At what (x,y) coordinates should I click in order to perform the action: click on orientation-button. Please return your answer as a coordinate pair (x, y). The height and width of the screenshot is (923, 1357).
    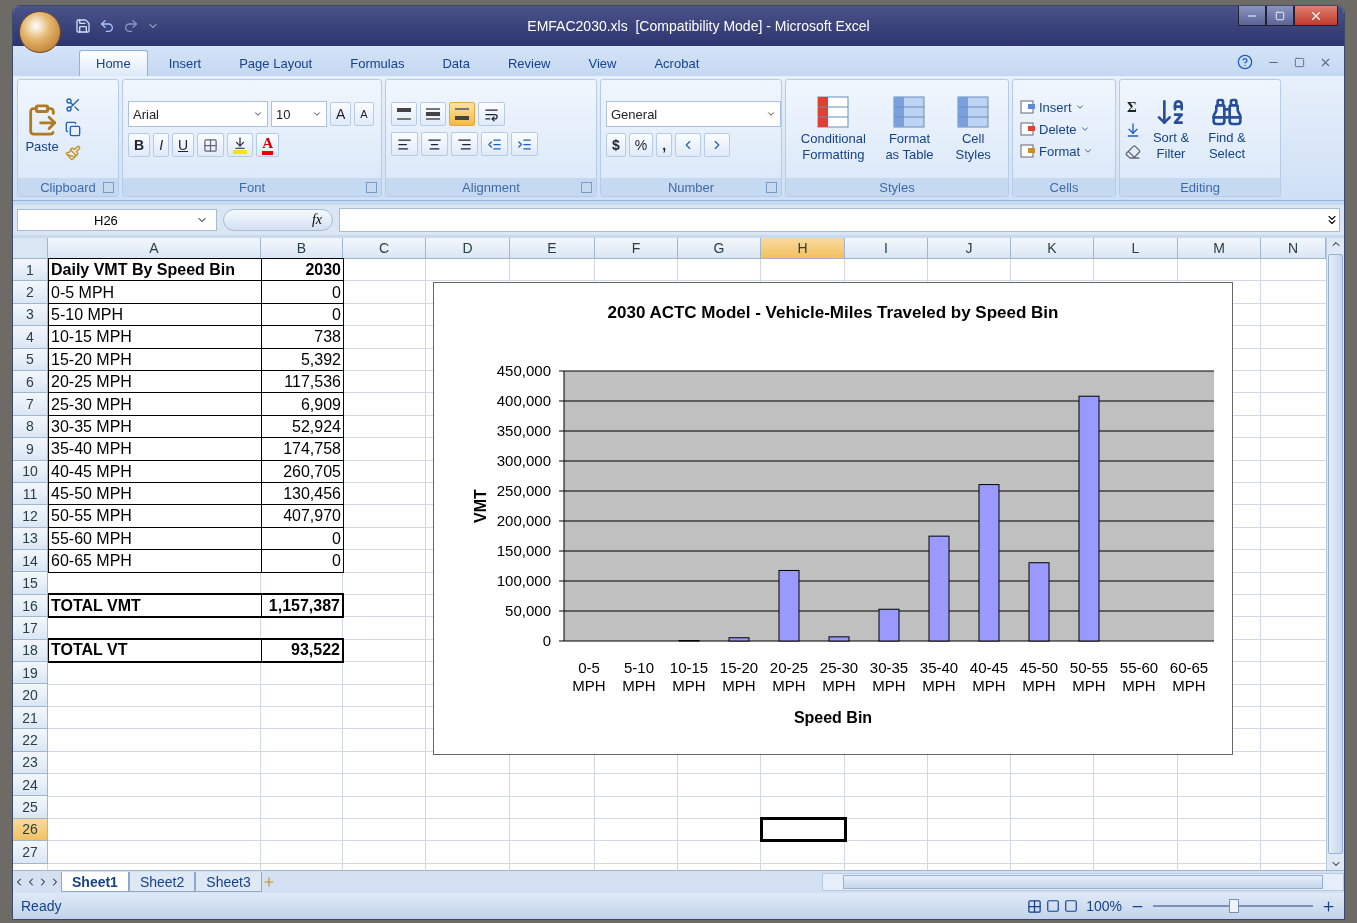
    Looking at the image, I should click on (491, 114).